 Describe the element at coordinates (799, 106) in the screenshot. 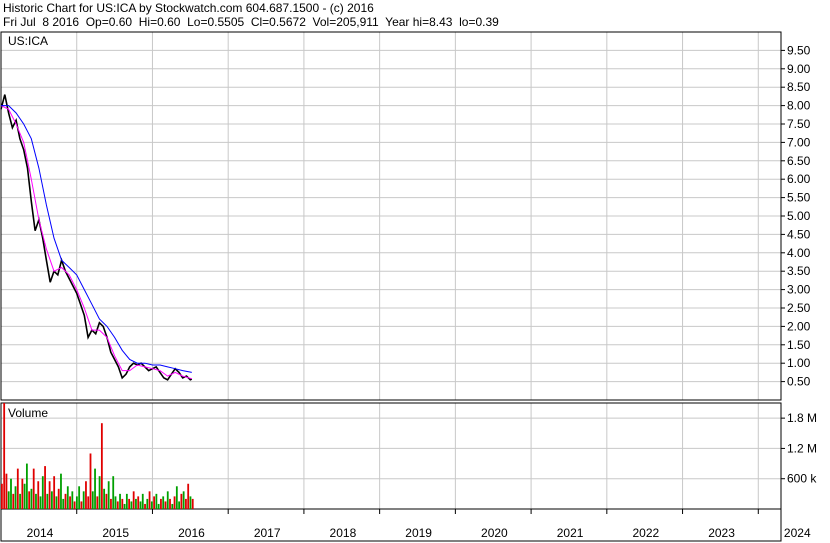

I see `price-y-tick-label: 8.00` at that location.